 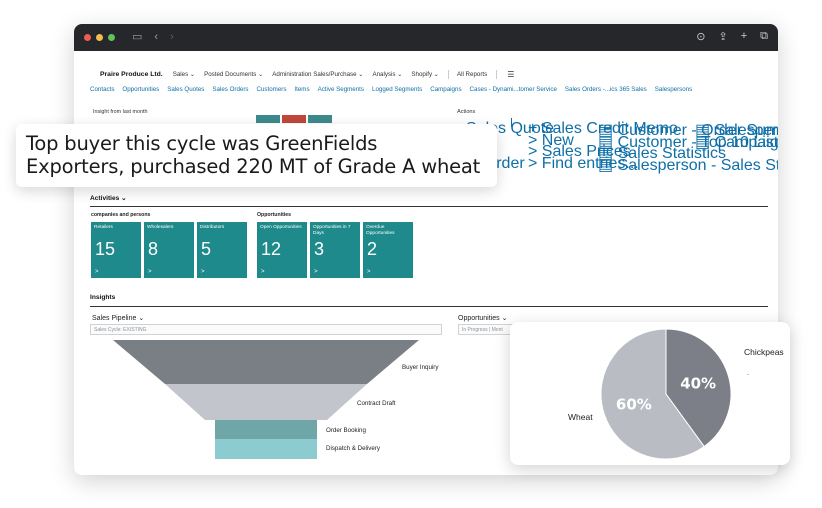 What do you see at coordinates (301, 89) in the screenshot?
I see `subnav-link: Items` at bounding box center [301, 89].